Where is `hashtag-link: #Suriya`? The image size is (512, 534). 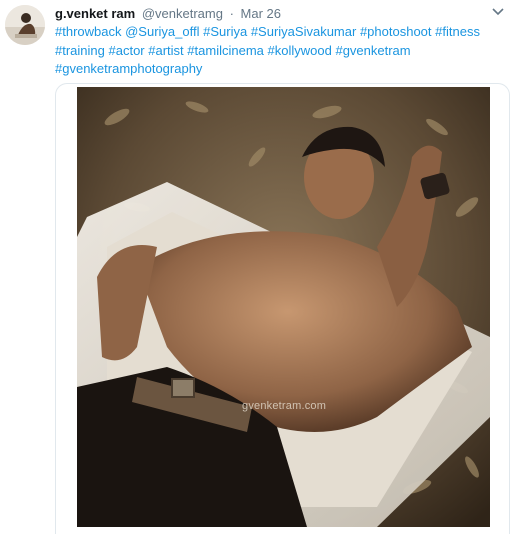
hashtag-link: #Suriya is located at coordinates (225, 31).